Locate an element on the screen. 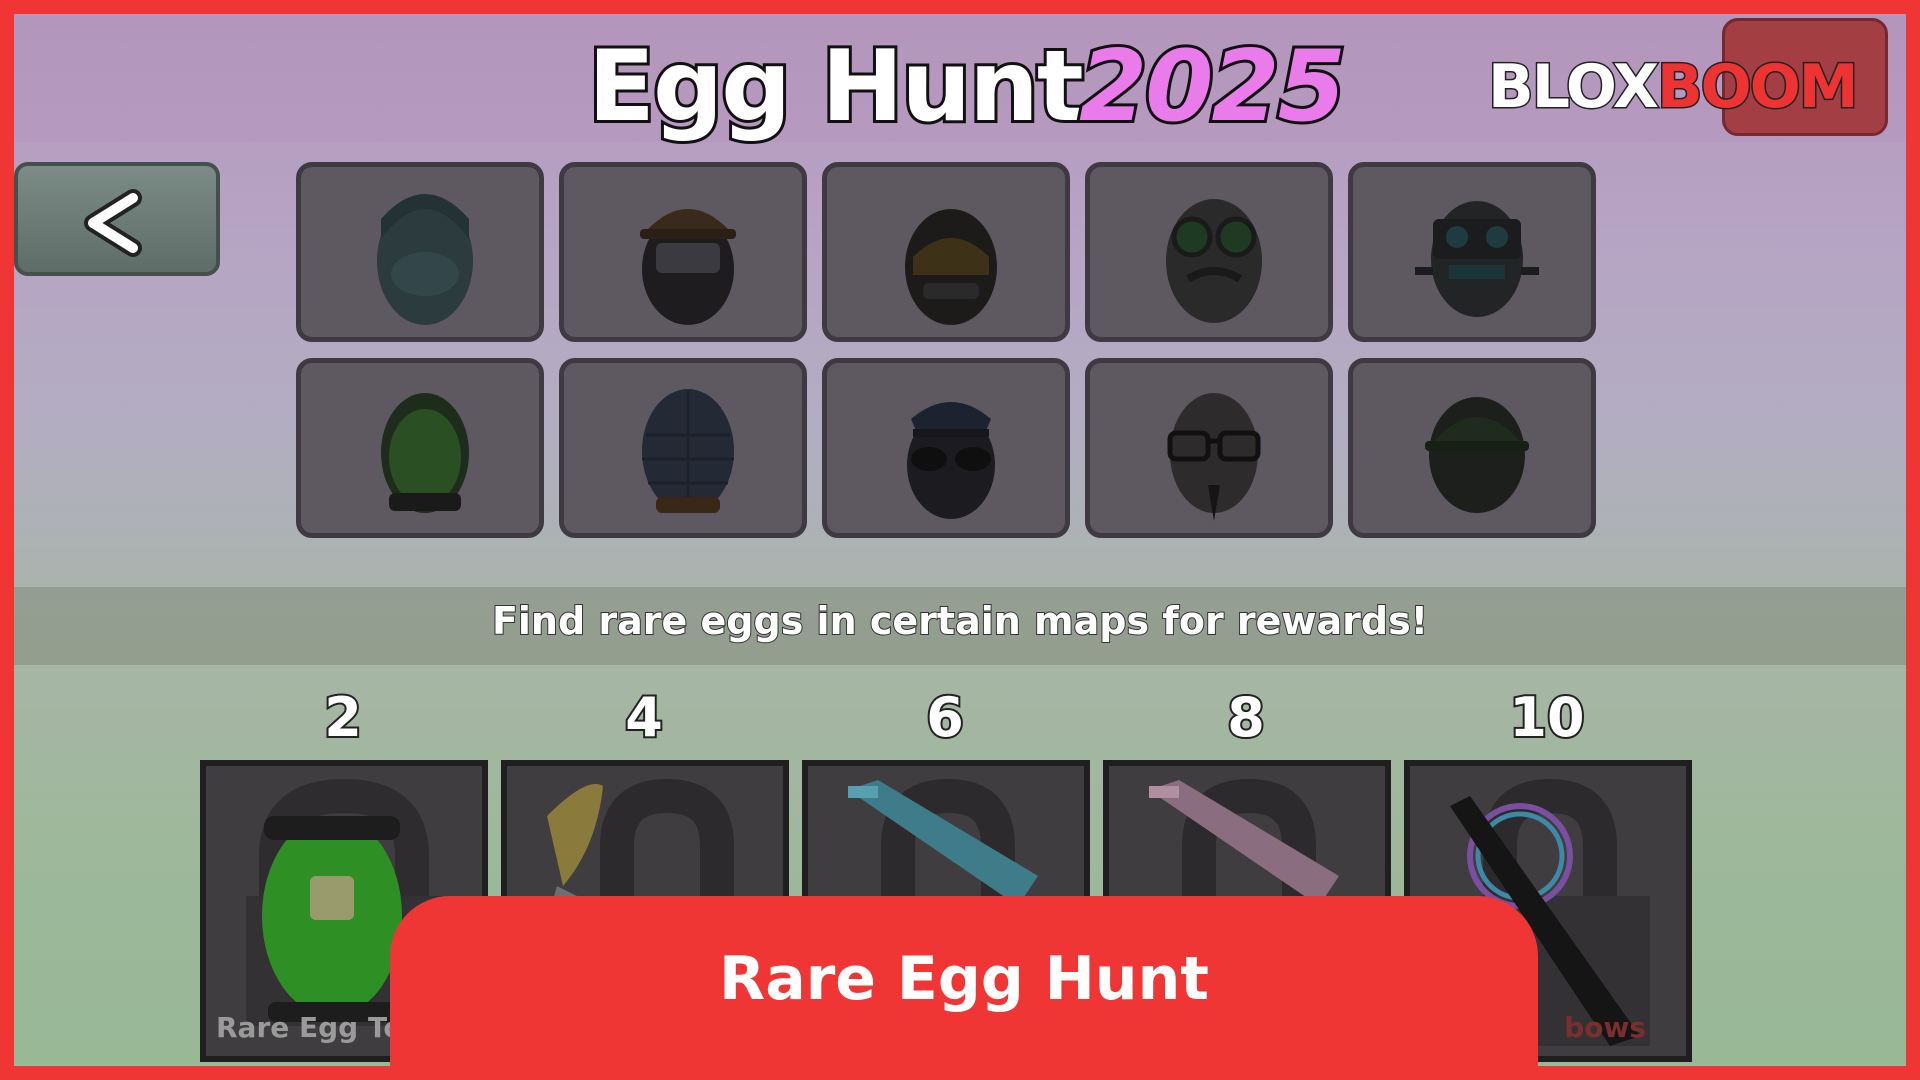 This screenshot has width=1920, height=1080. hooded-egg-icon is located at coordinates (425, 259).